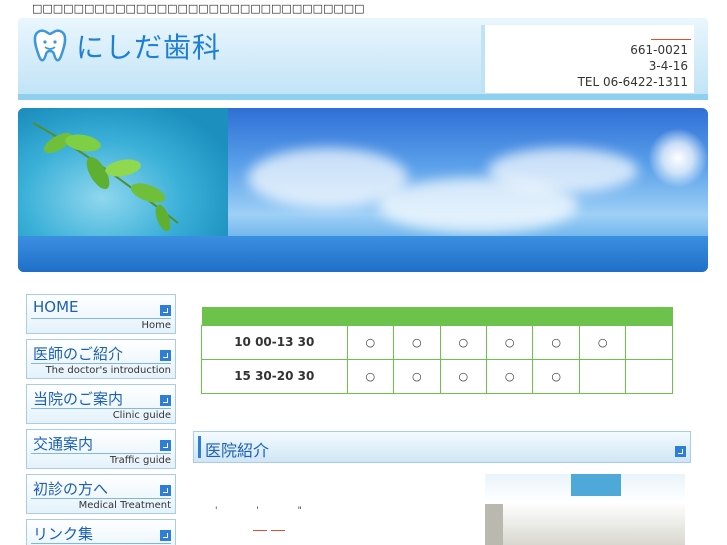 The height and width of the screenshot is (545, 727). Describe the element at coordinates (274, 342) in the screenshot. I see `time-slot: 10 00-13 30` at that location.